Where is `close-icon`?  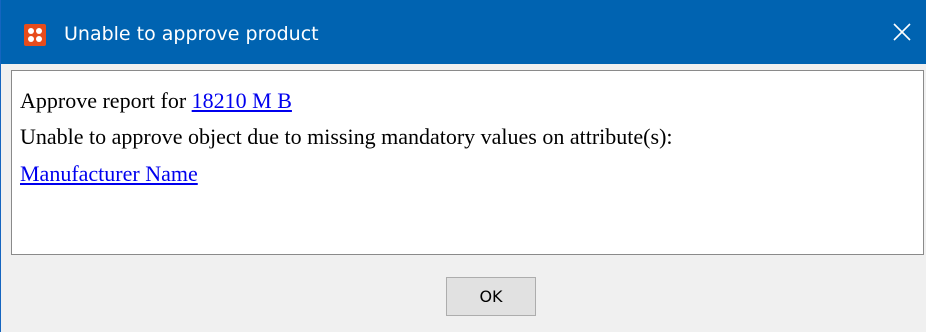
close-icon is located at coordinates (902, 32).